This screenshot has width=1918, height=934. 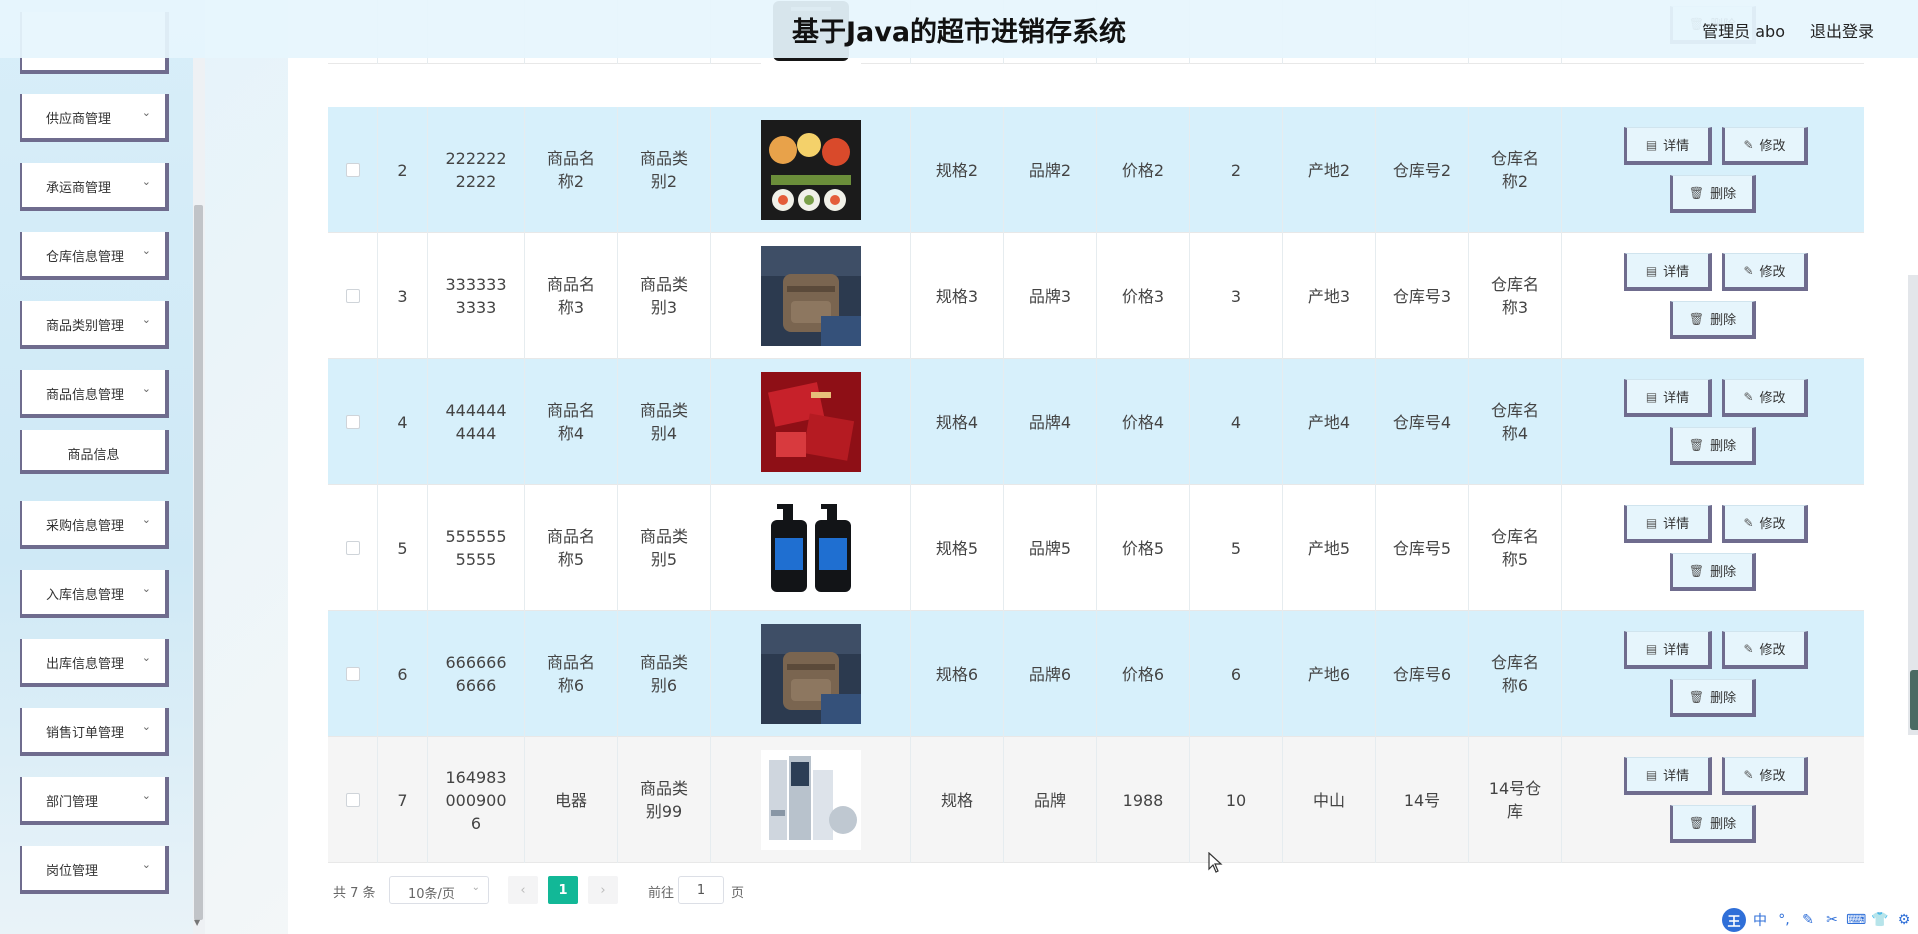 I want to click on sidebar-item-category: 商品类别管理 ⌄, so click(x=94, y=325).